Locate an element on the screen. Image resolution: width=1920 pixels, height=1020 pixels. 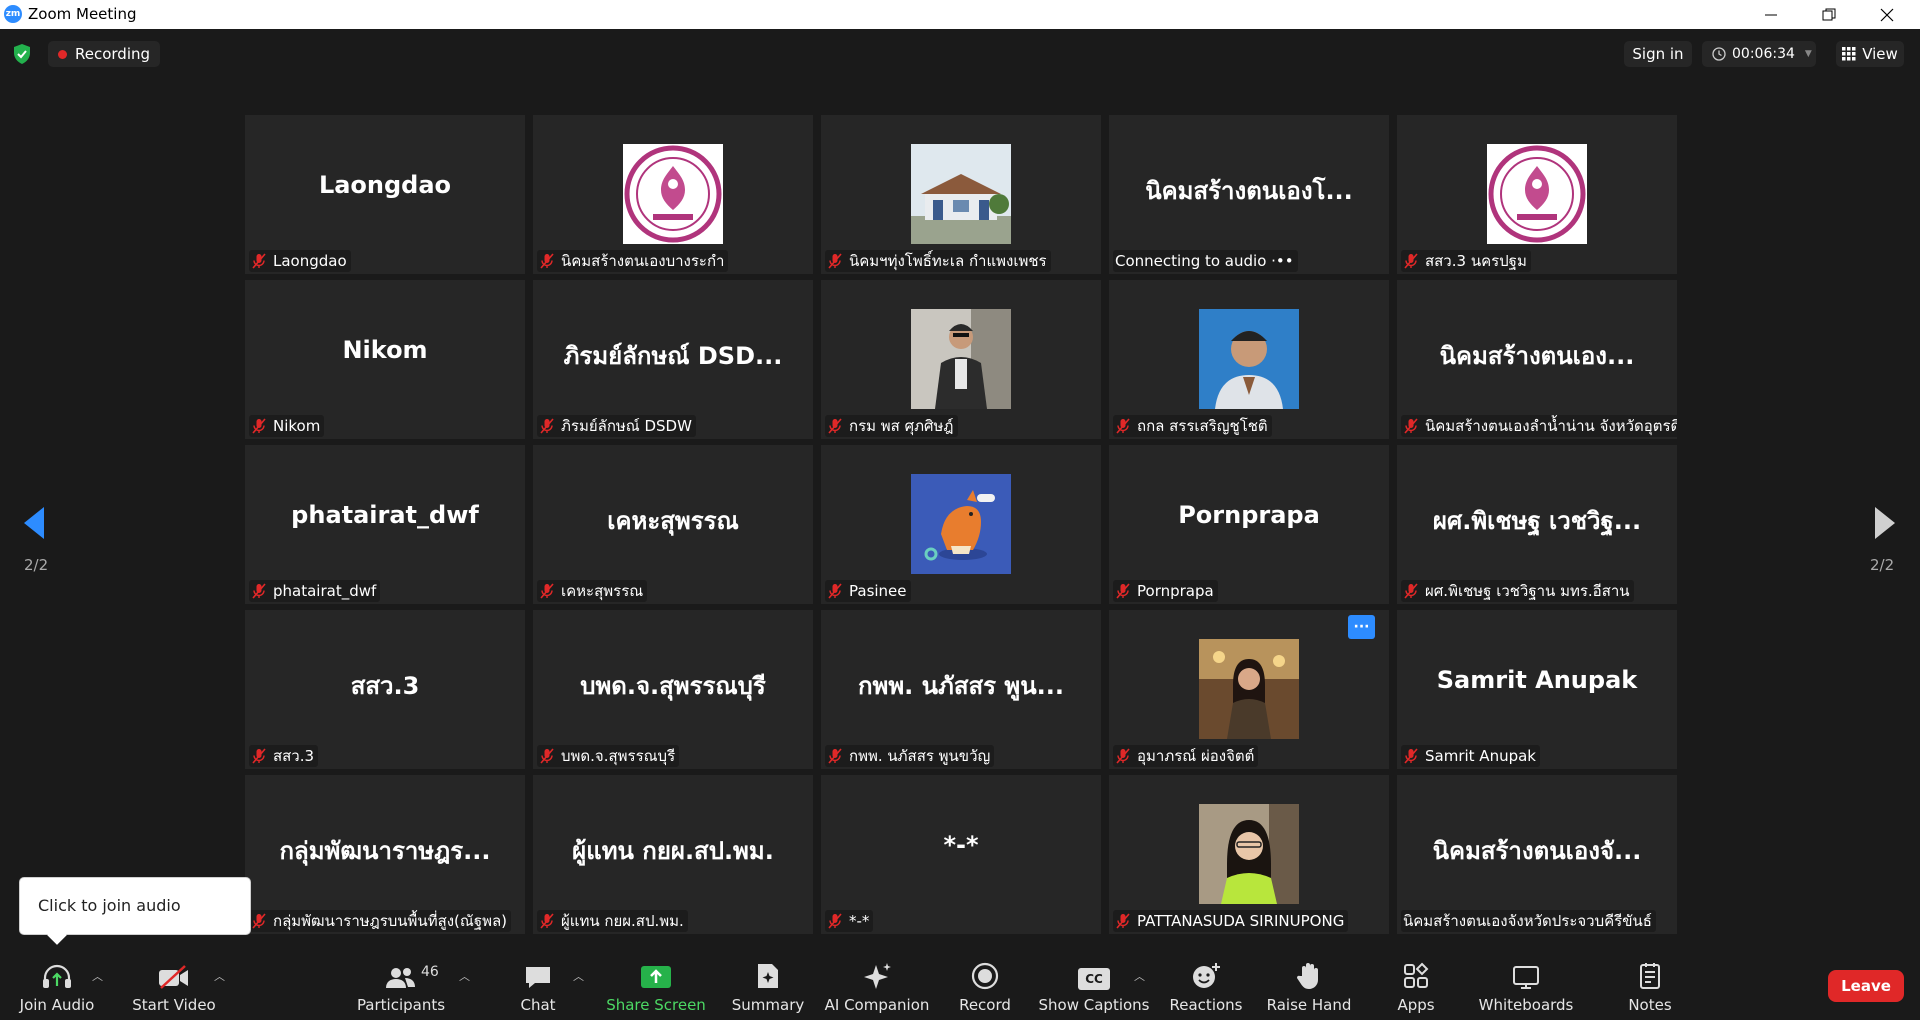
chat-label: Chat is located at coordinates (538, 1005).